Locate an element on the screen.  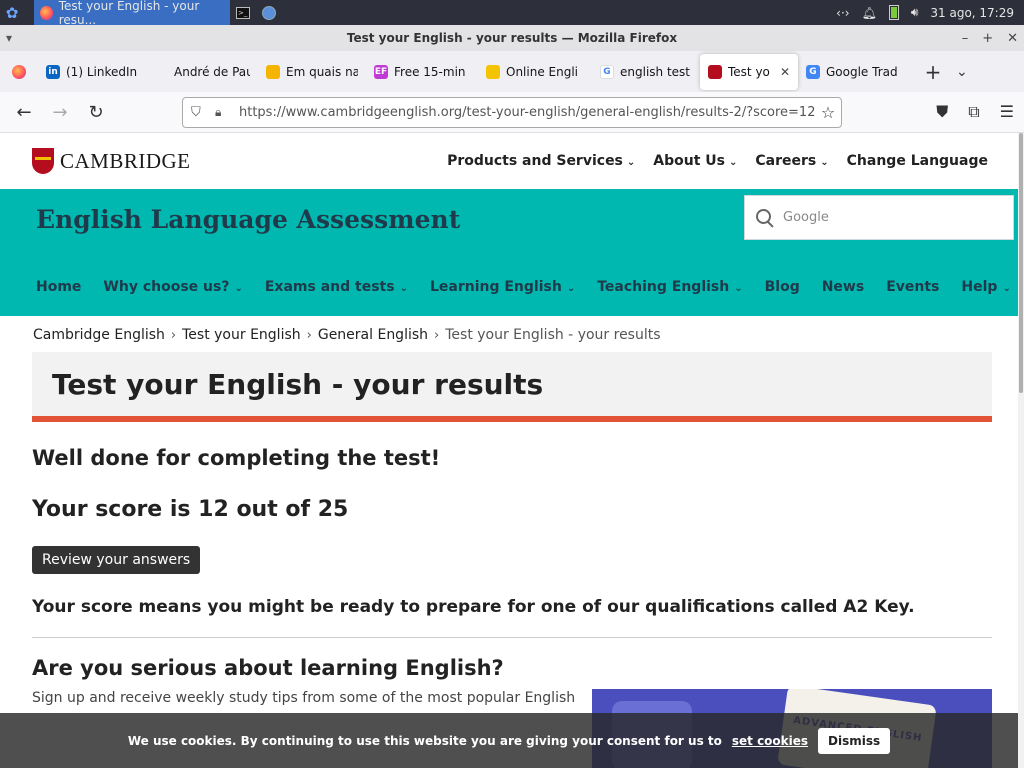
cambridge-logo: CAMBRIDGE is located at coordinates (111, 161).